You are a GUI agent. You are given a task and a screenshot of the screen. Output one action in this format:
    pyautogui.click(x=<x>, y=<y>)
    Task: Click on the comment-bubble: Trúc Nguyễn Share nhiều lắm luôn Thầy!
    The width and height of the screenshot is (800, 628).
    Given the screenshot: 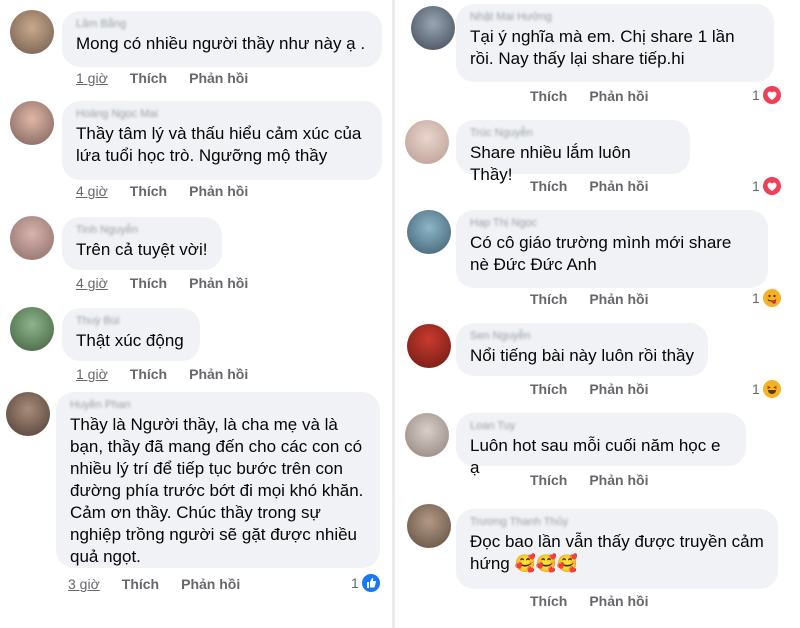 What is the action you would take?
    pyautogui.click(x=573, y=152)
    